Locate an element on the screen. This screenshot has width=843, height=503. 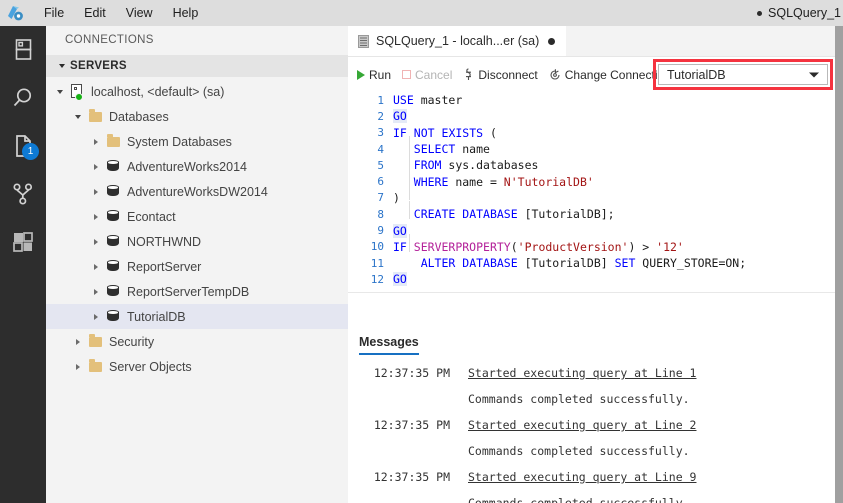
message-link: Started executing query at Line 2 is located at coordinates (582, 425).